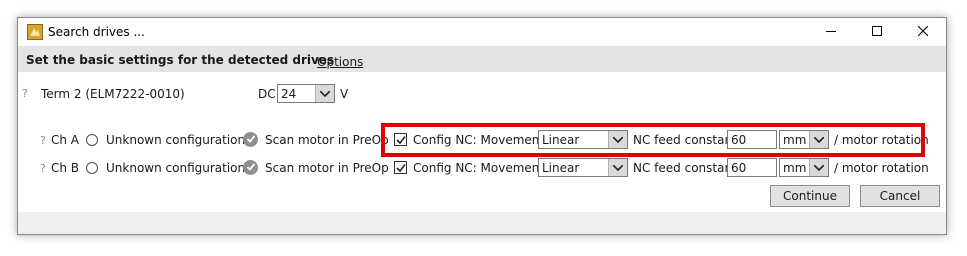  I want to click on dialog-footer, so click(482, 223).